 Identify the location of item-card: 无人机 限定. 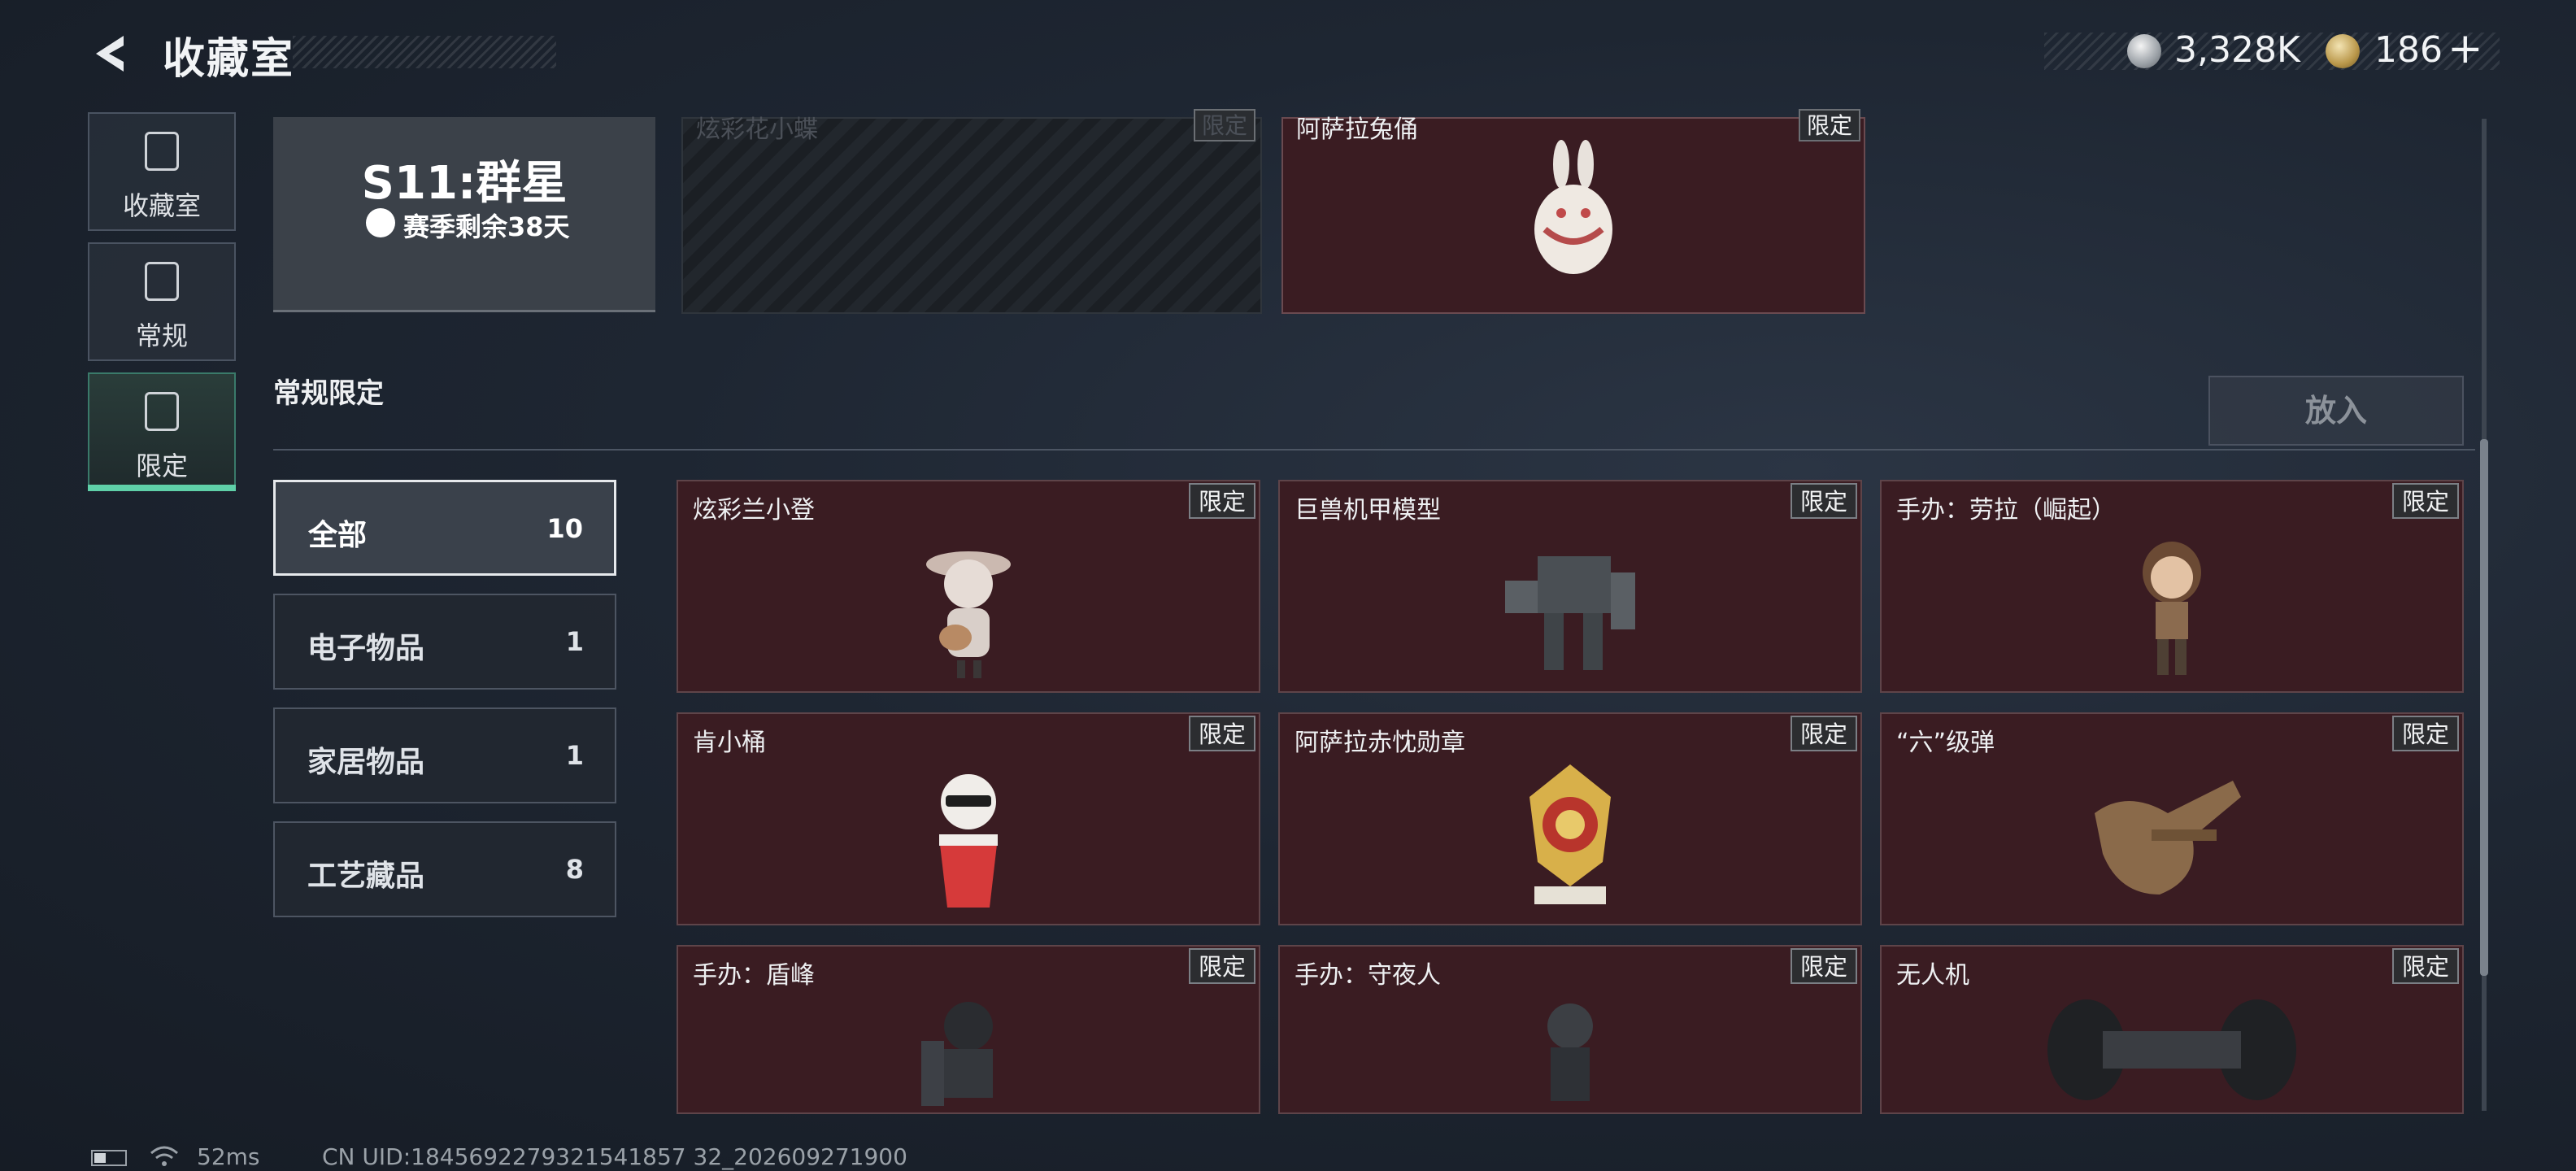
(2172, 1030).